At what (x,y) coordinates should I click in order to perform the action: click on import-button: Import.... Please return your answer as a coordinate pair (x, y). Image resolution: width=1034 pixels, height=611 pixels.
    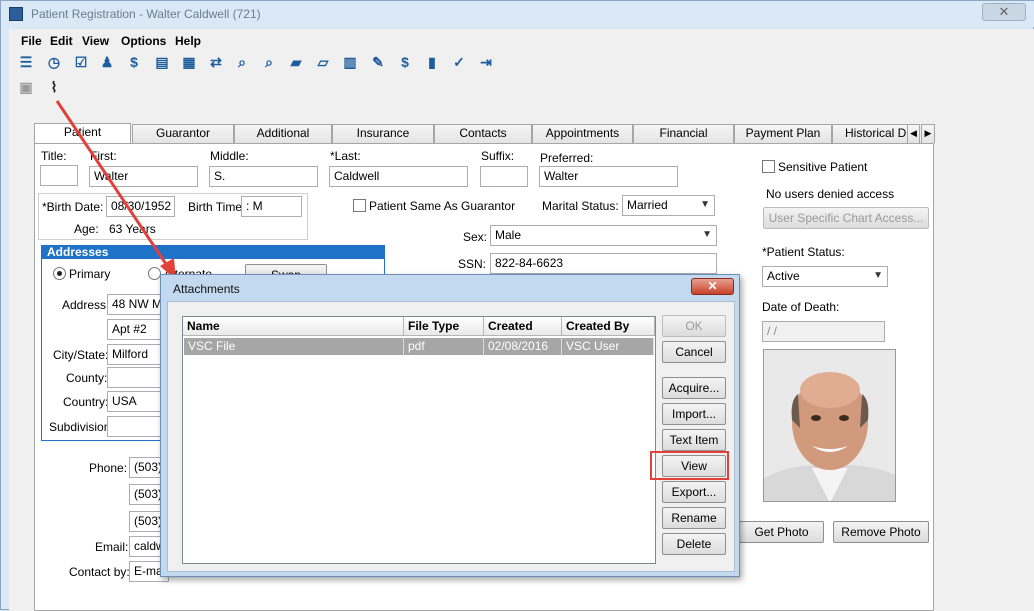
    Looking at the image, I should click on (694, 414).